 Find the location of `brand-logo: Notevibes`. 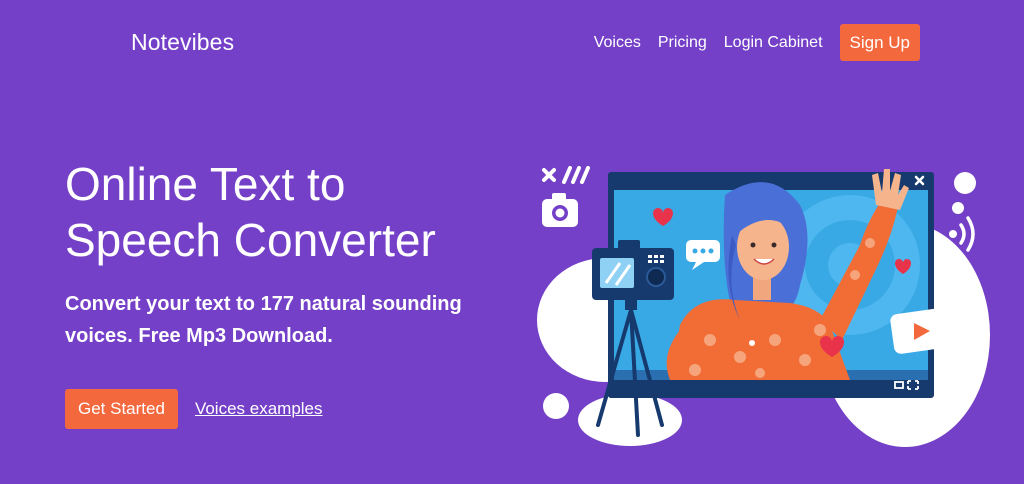

brand-logo: Notevibes is located at coordinates (182, 42).